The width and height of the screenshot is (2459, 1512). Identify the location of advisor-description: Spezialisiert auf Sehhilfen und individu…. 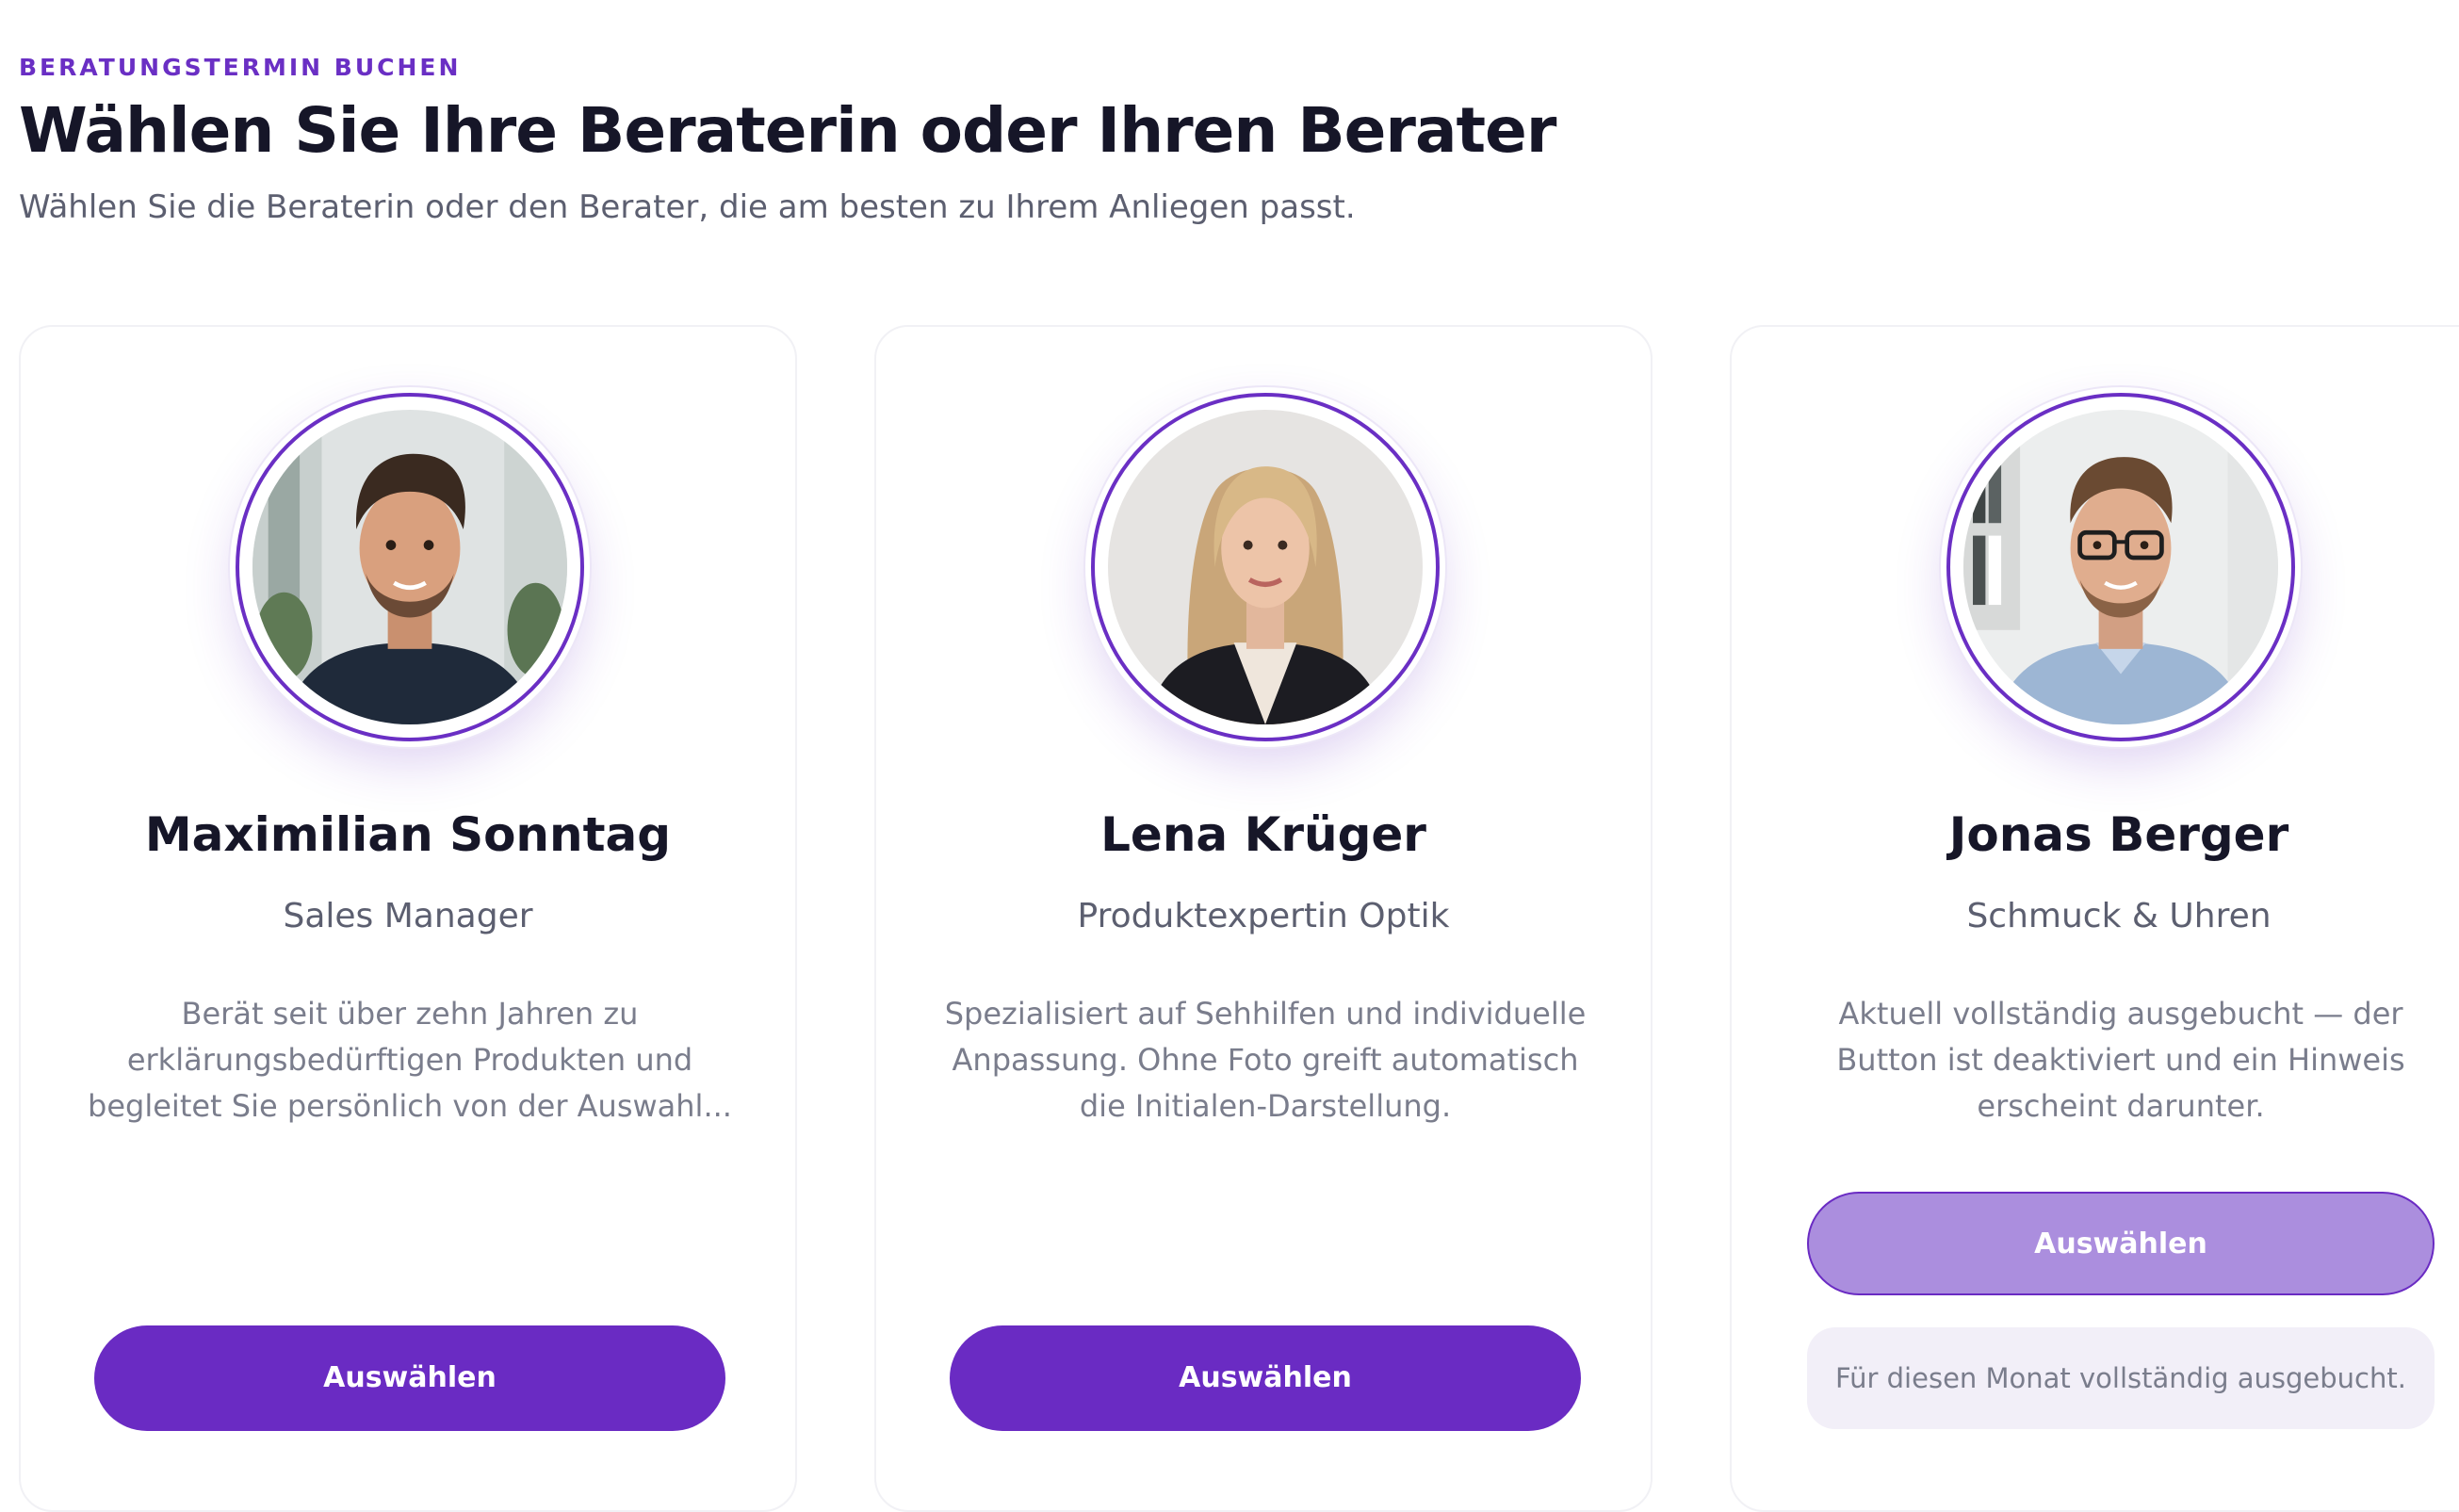
(1265, 1060).